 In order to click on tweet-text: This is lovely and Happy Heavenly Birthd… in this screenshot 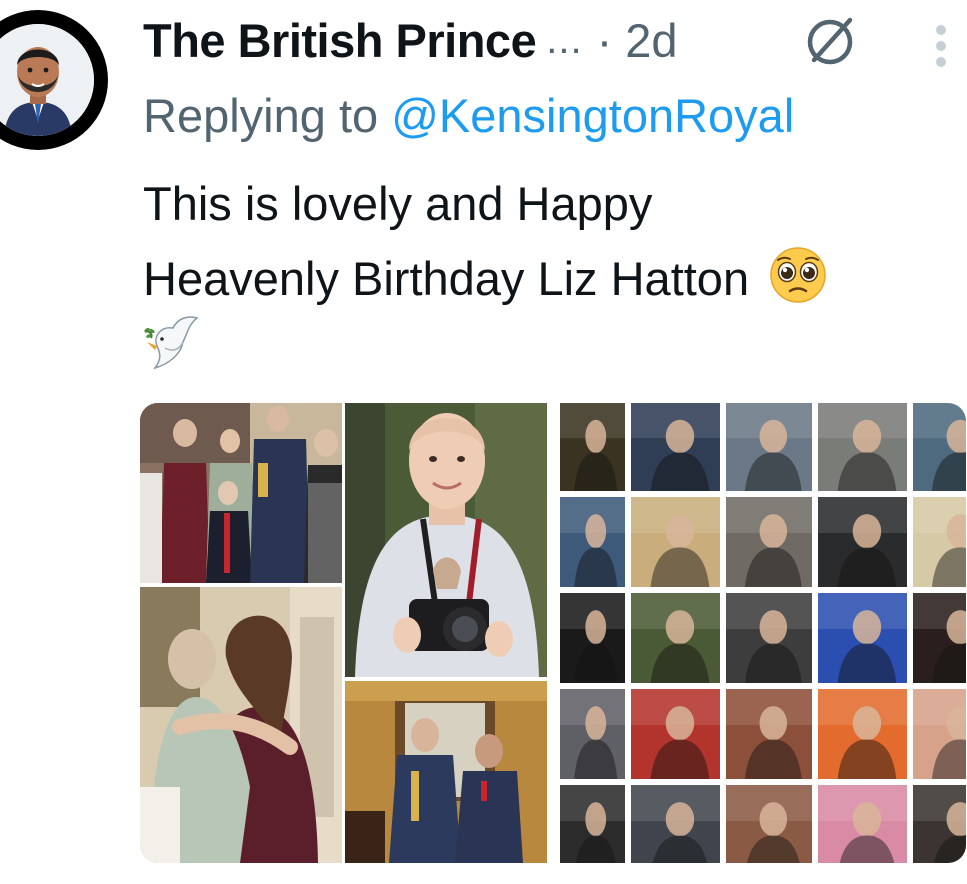, I will do `click(548, 241)`.